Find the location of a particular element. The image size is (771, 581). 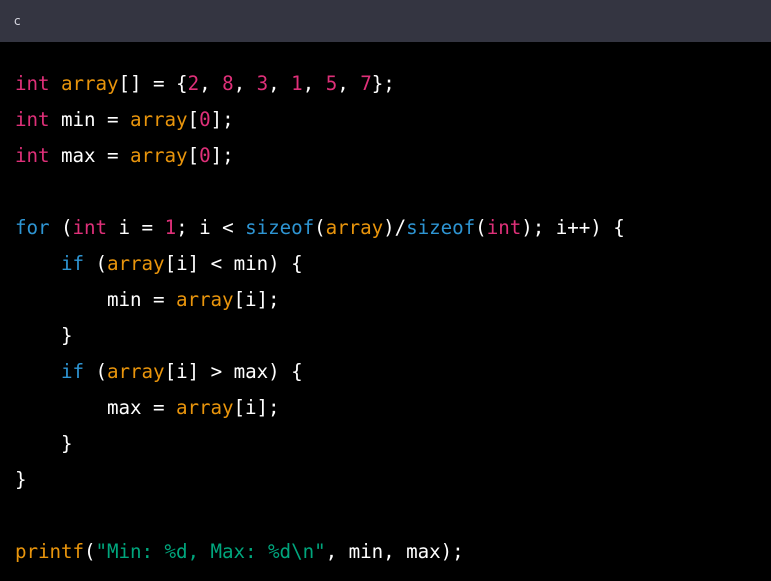

number-token: 5 is located at coordinates (331, 83).